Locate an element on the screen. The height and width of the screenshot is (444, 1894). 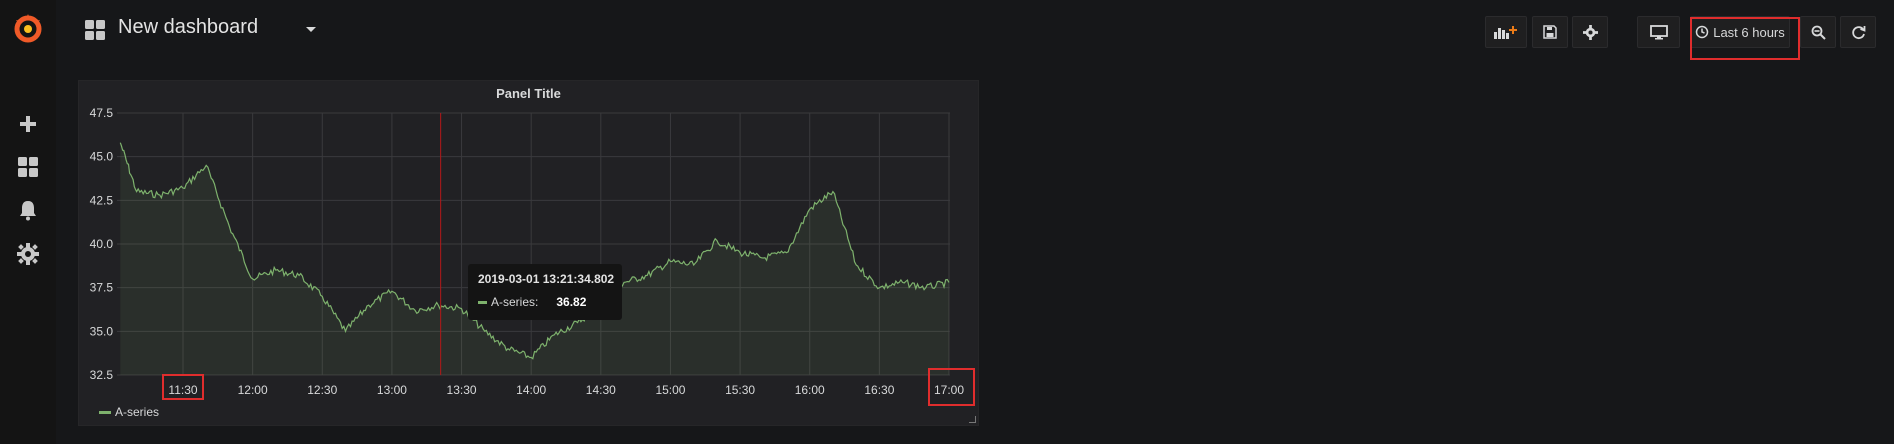
add-panel-icon is located at coordinates (1505, 32).